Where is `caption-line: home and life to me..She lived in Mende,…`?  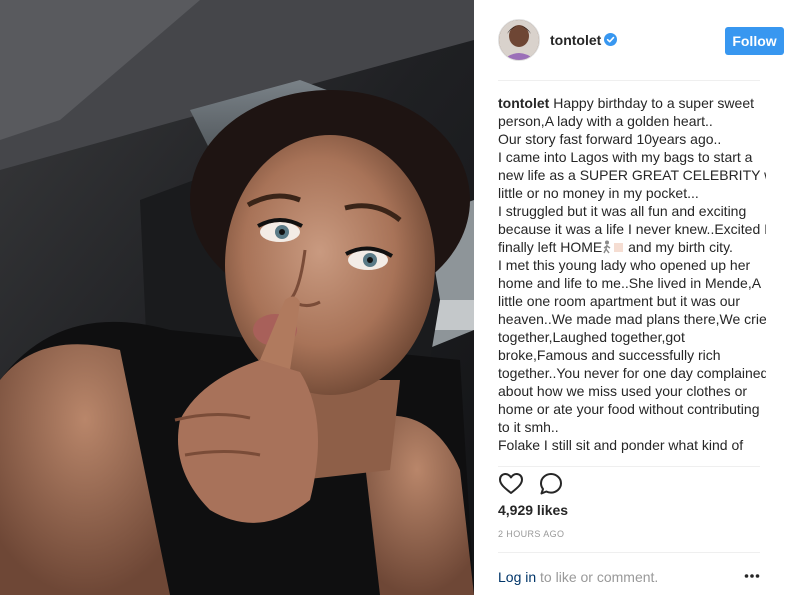 caption-line: home and life to me..She lived in Mende,… is located at coordinates (630, 283).